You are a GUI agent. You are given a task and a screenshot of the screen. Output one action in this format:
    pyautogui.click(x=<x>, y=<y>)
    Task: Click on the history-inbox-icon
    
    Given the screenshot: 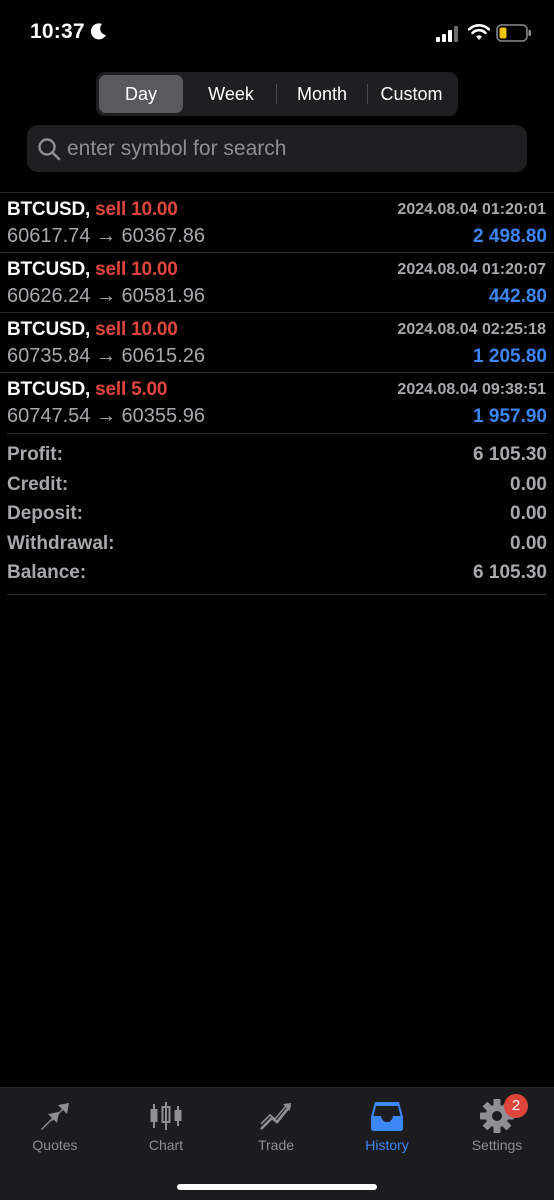 What is the action you would take?
    pyautogui.click(x=387, y=1116)
    